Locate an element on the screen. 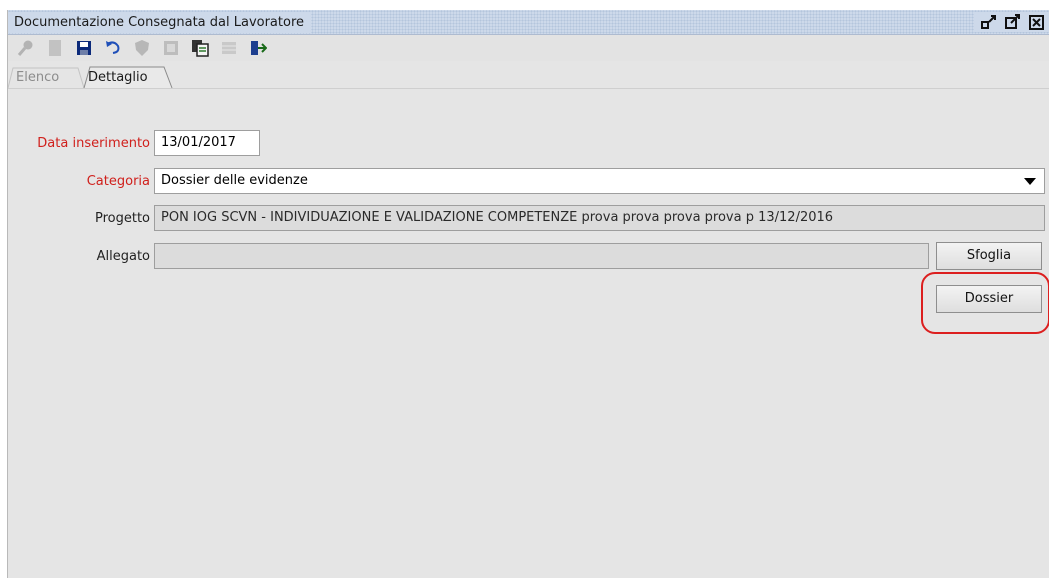  restore-icon is located at coordinates (989, 22).